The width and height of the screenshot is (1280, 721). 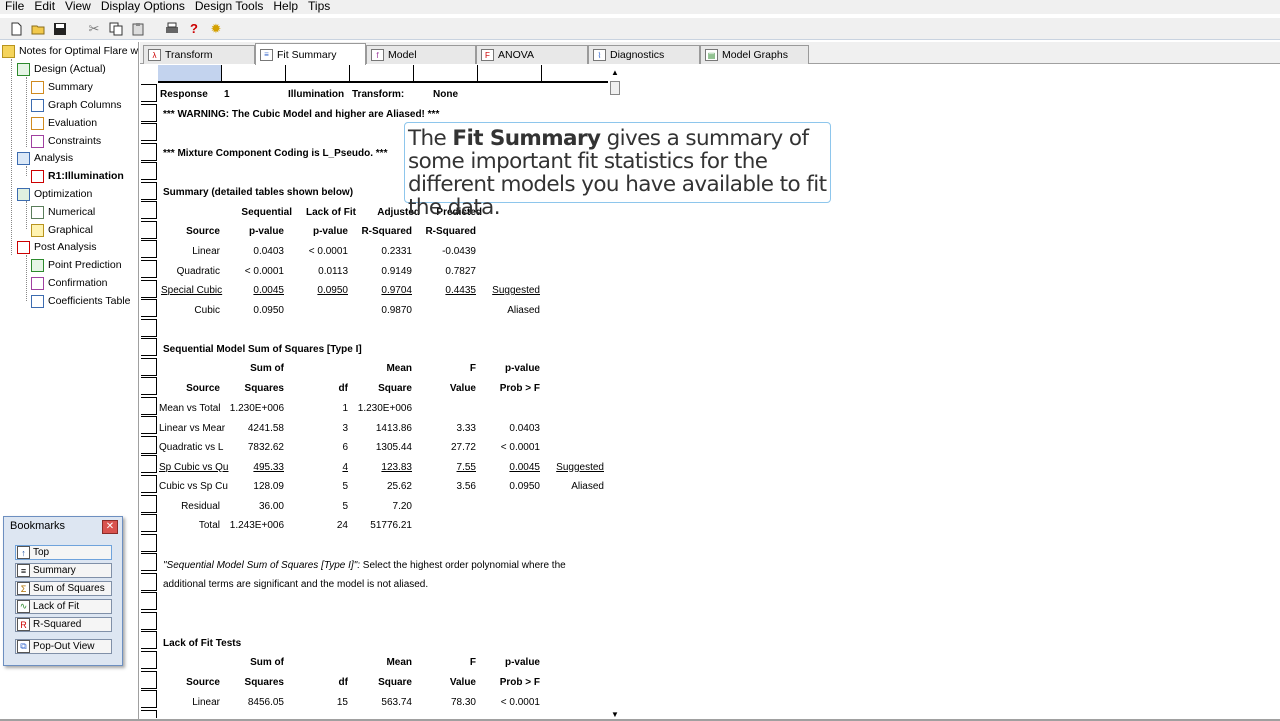 What do you see at coordinates (62, 230) in the screenshot?
I see `tree-graphical: Graphical` at bounding box center [62, 230].